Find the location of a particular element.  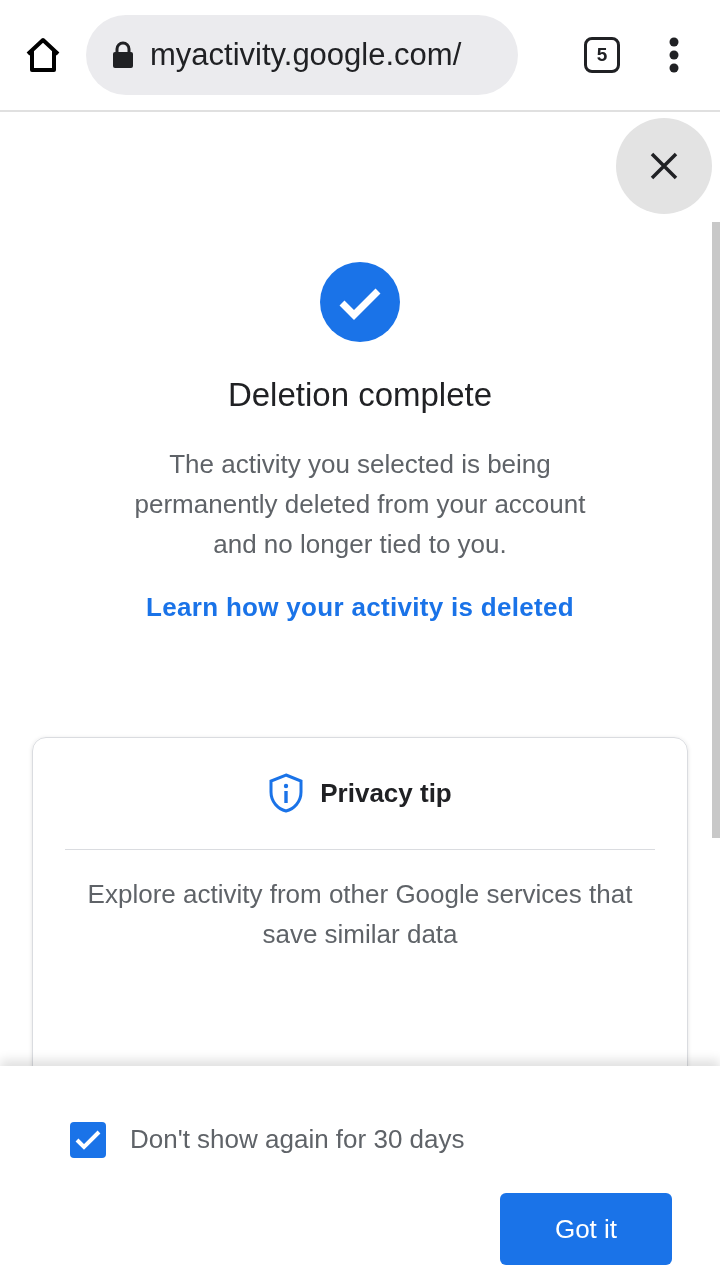

checkbox-label: Don't show again for 30 days is located at coordinates (297, 1139).